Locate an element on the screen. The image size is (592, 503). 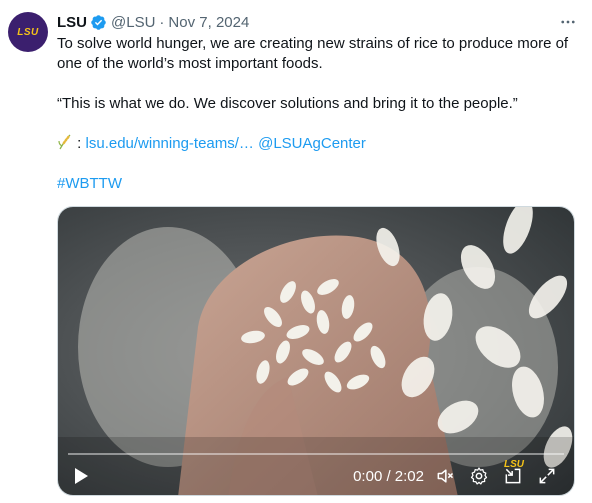
post-header: LSU @LSU · Nov 7, 2024 is located at coordinates (318, 22).